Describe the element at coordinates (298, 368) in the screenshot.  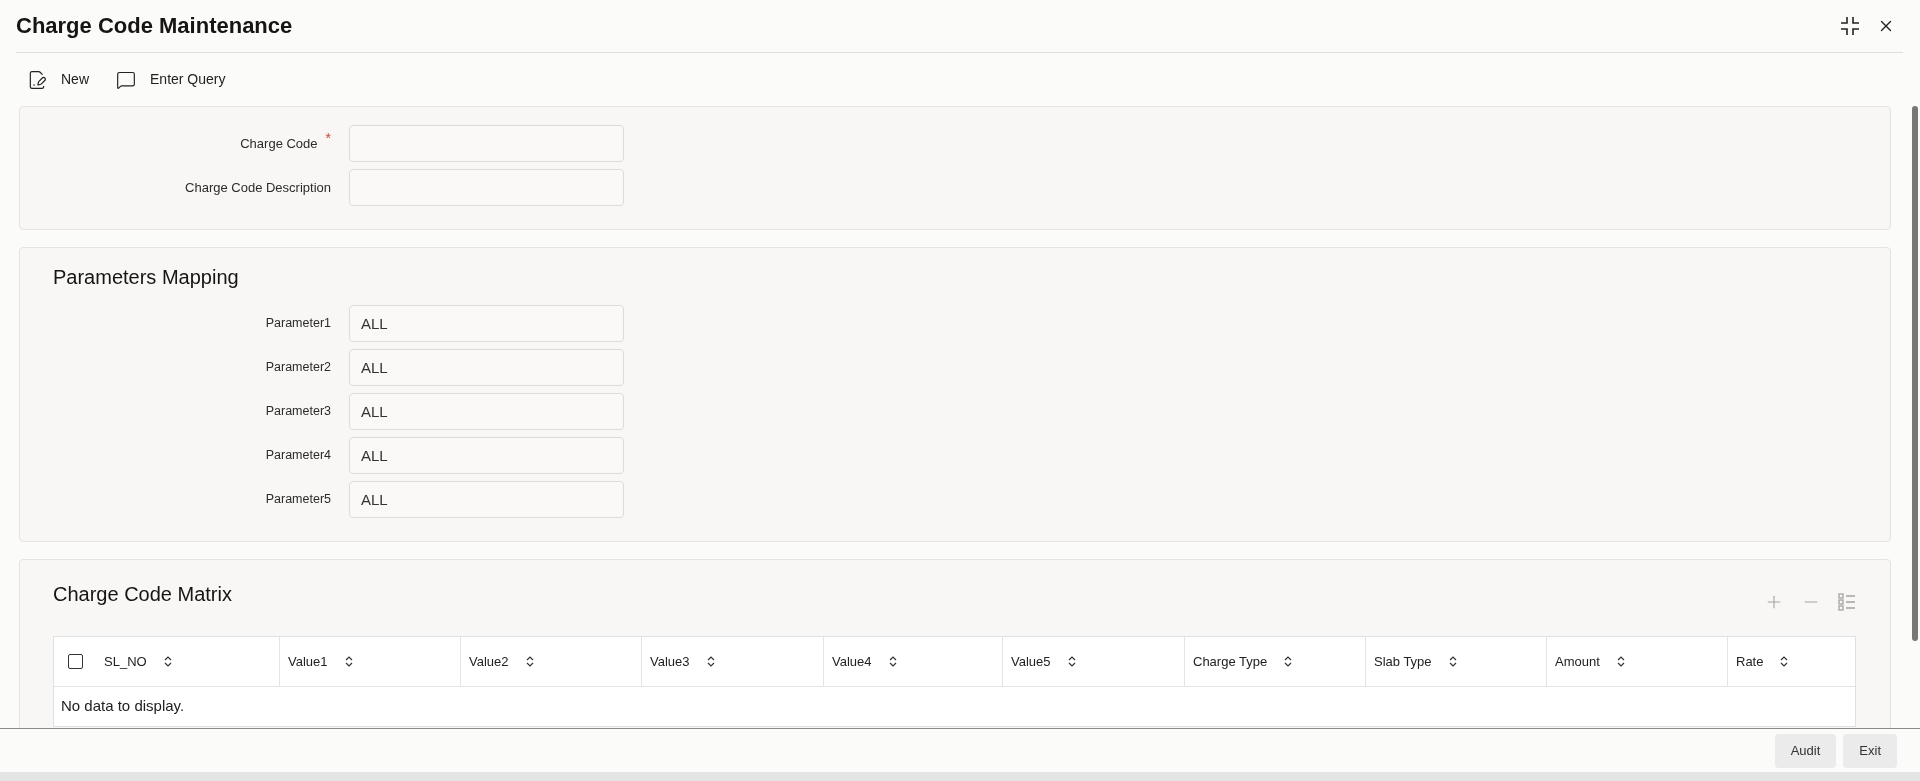
I see `field-label: Parameter2` at that location.